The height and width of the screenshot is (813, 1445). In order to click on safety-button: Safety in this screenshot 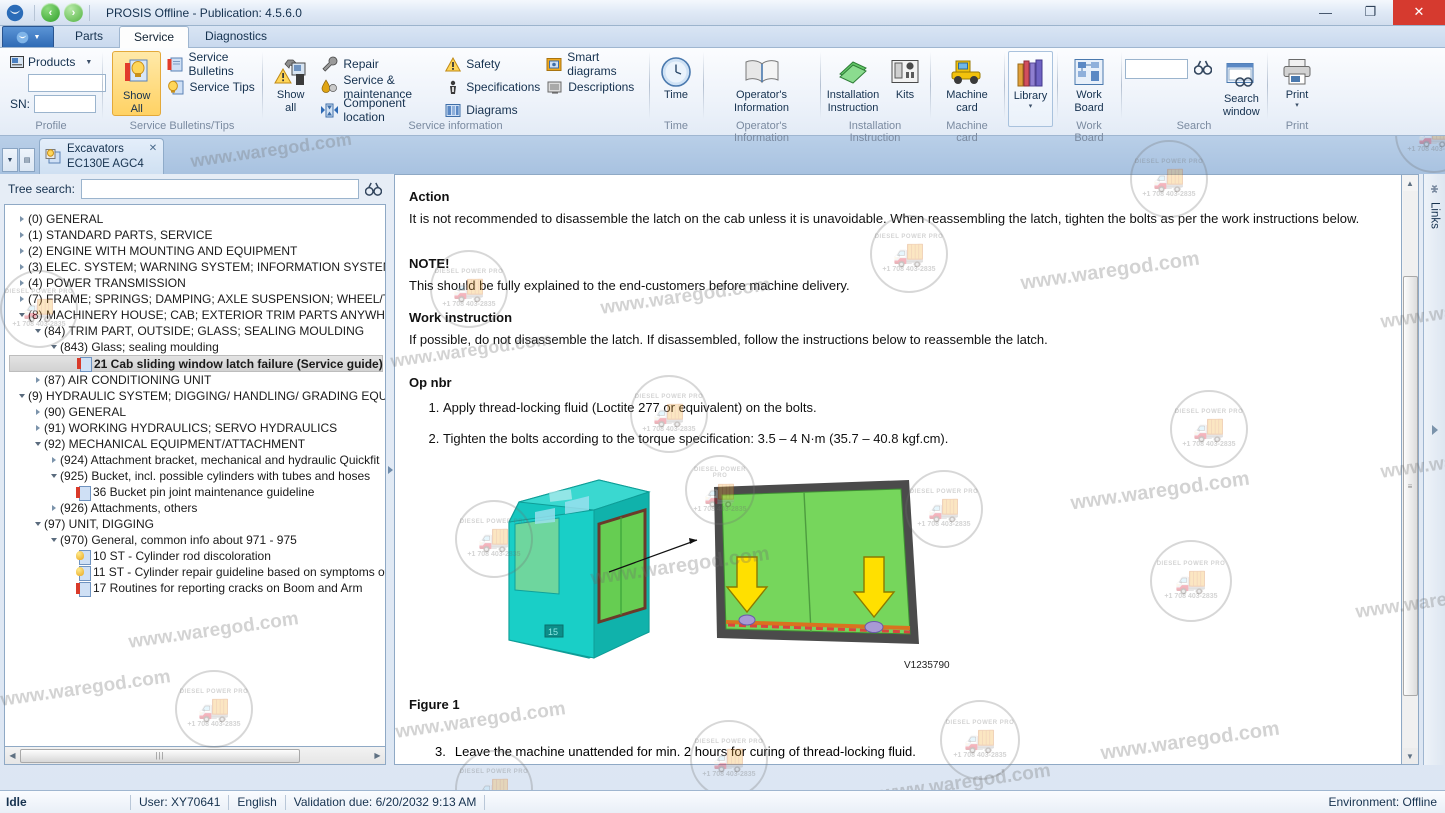, I will do `click(492, 64)`.